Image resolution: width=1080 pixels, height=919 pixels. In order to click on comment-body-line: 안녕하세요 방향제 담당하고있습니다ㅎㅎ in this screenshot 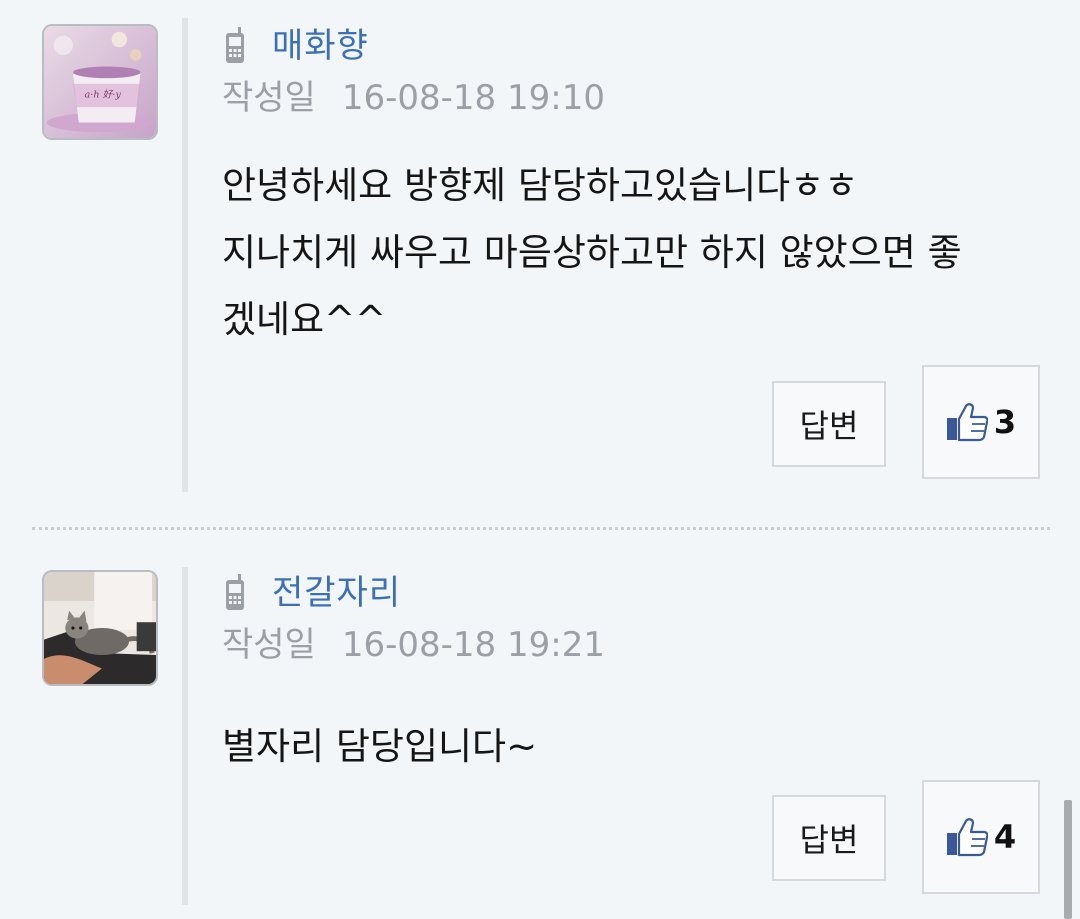, I will do `click(540, 185)`.